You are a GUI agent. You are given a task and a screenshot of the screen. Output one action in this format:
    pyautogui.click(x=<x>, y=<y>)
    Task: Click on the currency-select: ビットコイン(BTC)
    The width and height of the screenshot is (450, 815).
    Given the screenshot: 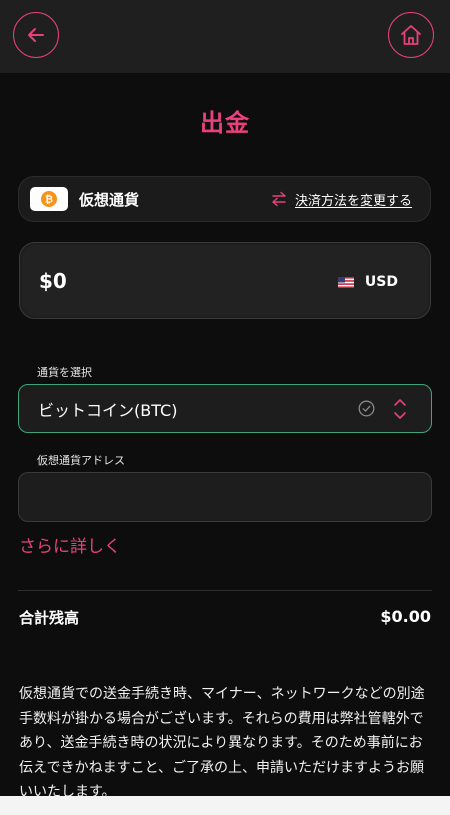 What is the action you would take?
    pyautogui.click(x=225, y=408)
    